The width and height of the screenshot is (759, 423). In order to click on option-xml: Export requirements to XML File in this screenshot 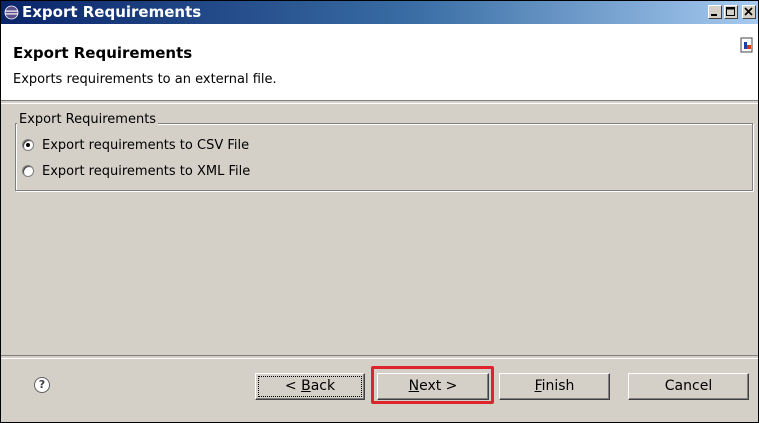, I will do `click(136, 171)`.